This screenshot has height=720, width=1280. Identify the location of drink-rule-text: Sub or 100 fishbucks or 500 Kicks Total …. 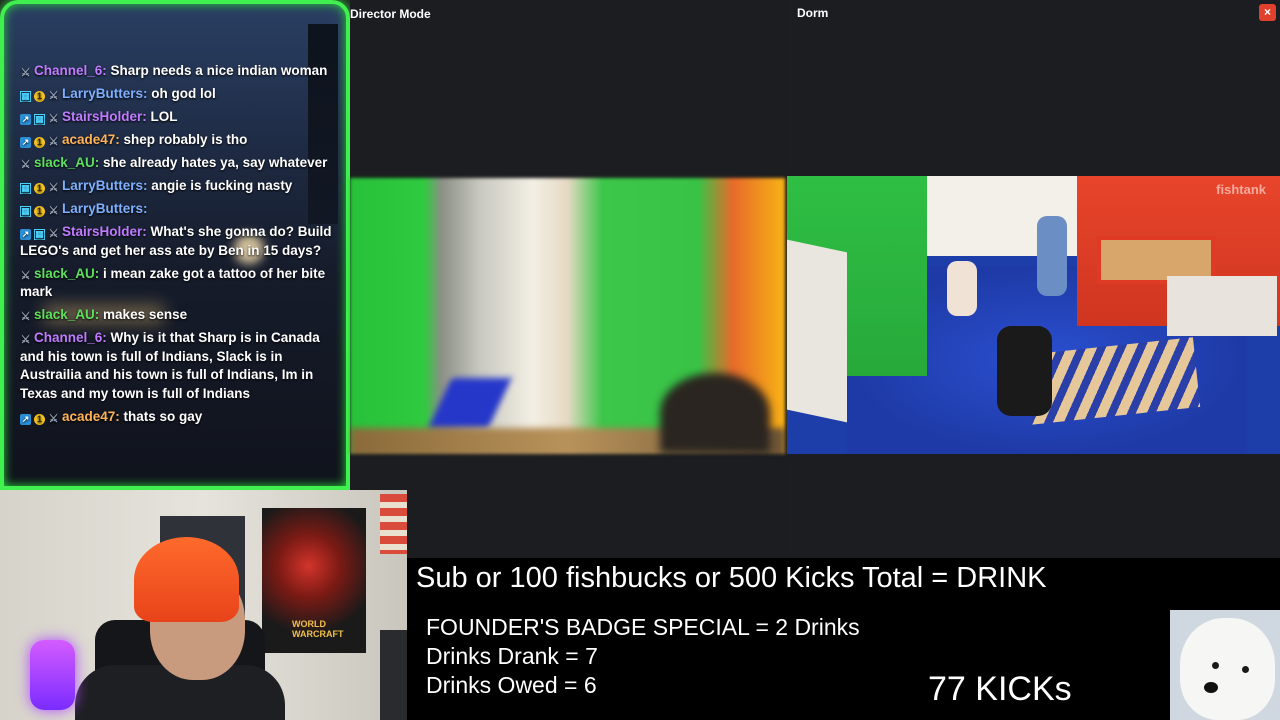
(731, 578).